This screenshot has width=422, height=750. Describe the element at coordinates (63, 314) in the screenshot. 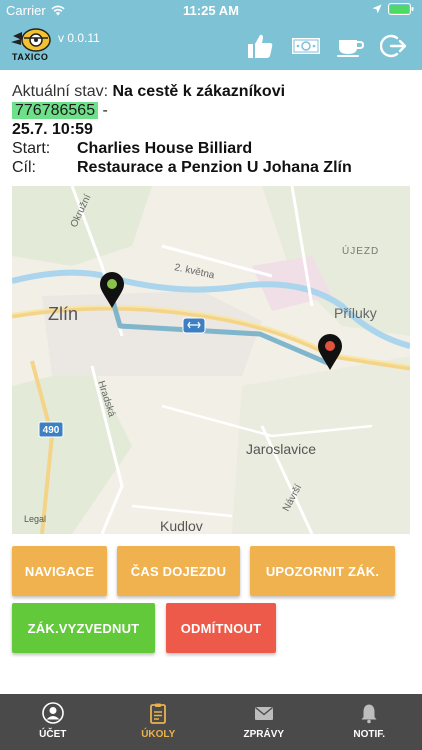

I see `map-label-zlin: Zlín` at that location.